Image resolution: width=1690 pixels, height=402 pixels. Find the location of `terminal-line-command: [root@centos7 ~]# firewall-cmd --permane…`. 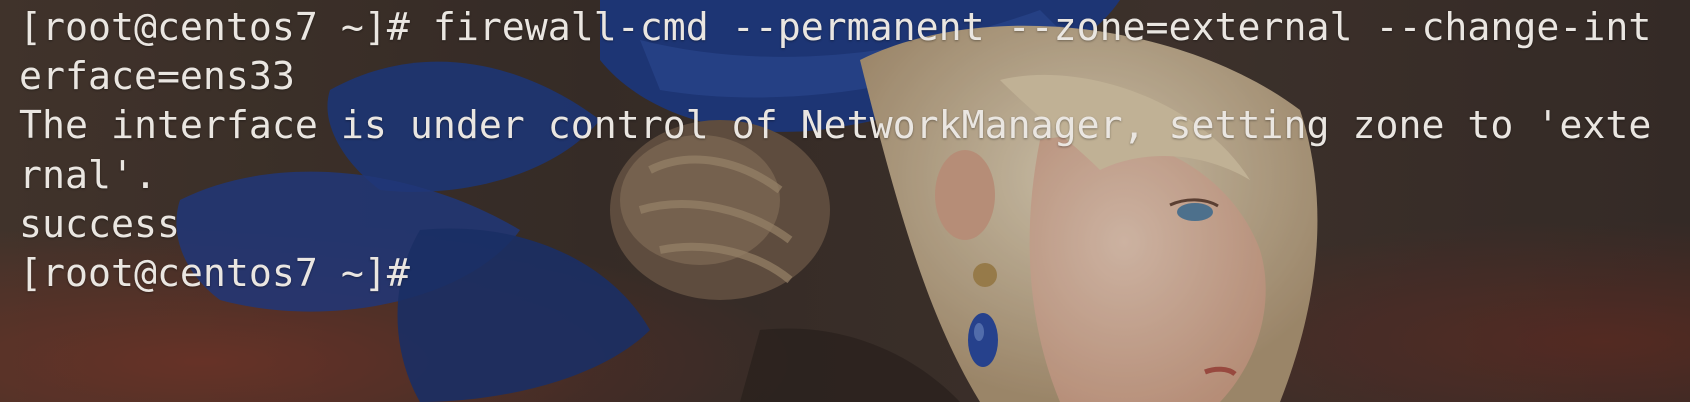

terminal-line-command: [root@centos7 ~]# firewall-cmd --permane… is located at coordinates (835, 28).